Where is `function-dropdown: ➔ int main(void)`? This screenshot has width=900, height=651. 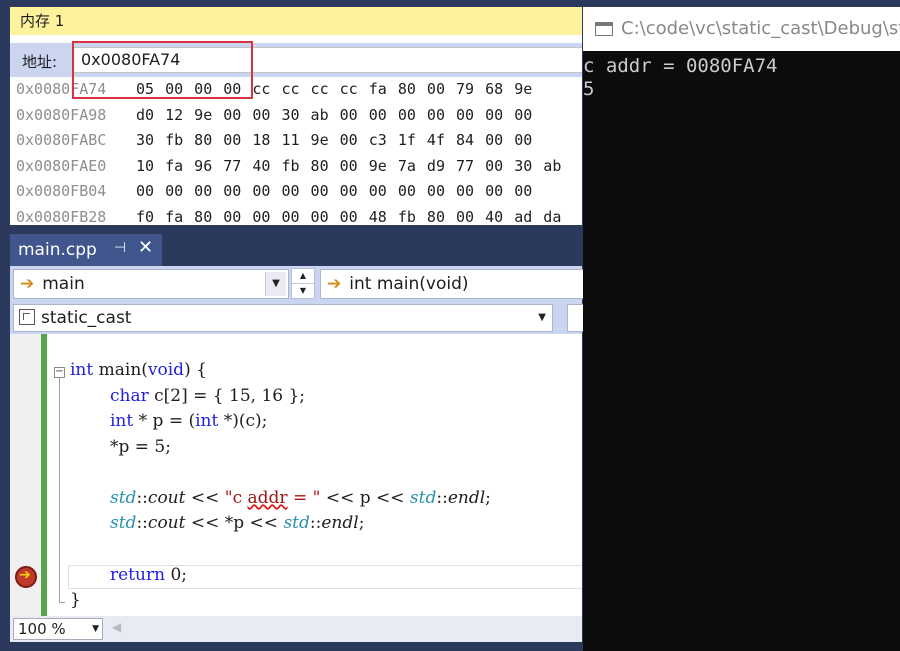
function-dropdown: ➔ int main(void) is located at coordinates (455, 284).